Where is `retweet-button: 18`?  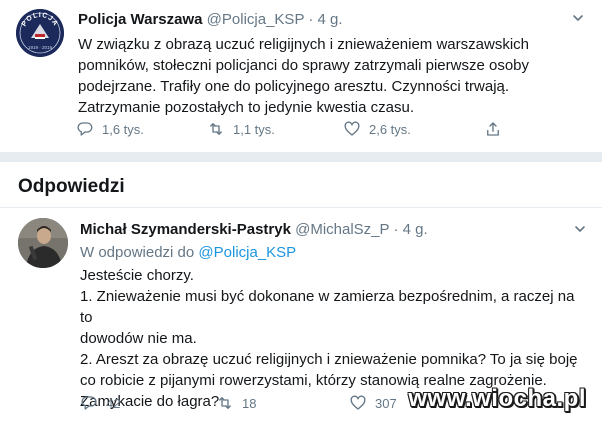
retweet-button: 18 is located at coordinates (236, 403).